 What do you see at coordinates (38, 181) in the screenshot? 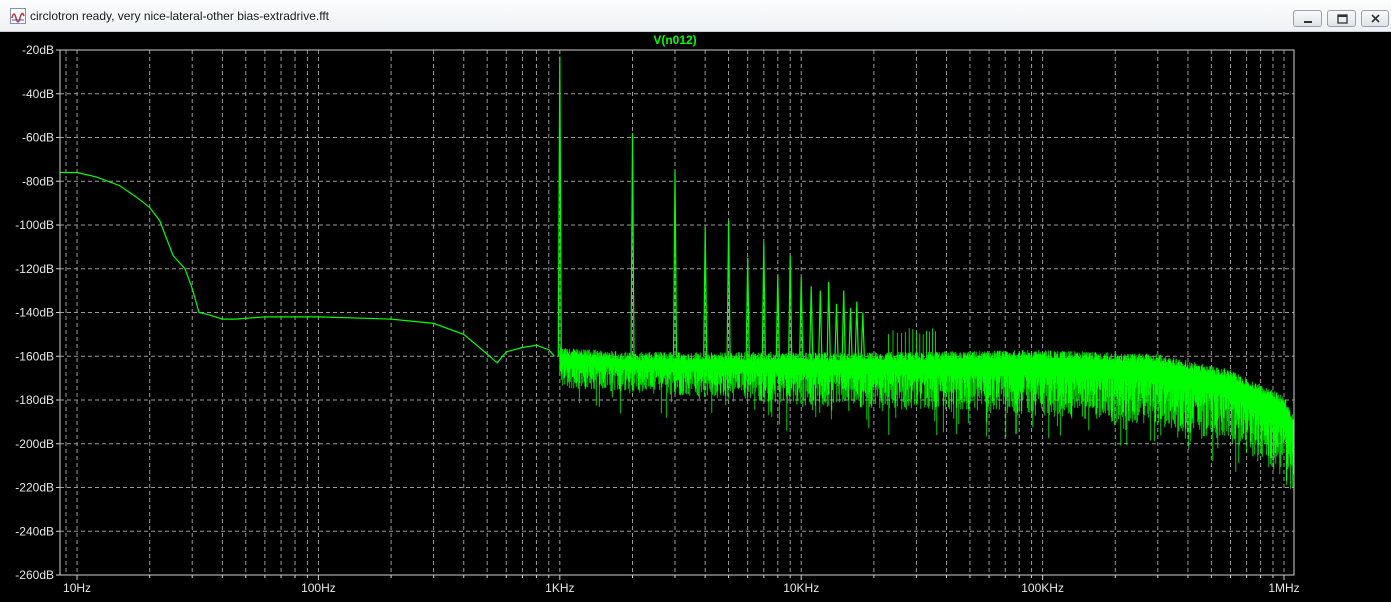
I see `y-tick-label: -80dB` at bounding box center [38, 181].